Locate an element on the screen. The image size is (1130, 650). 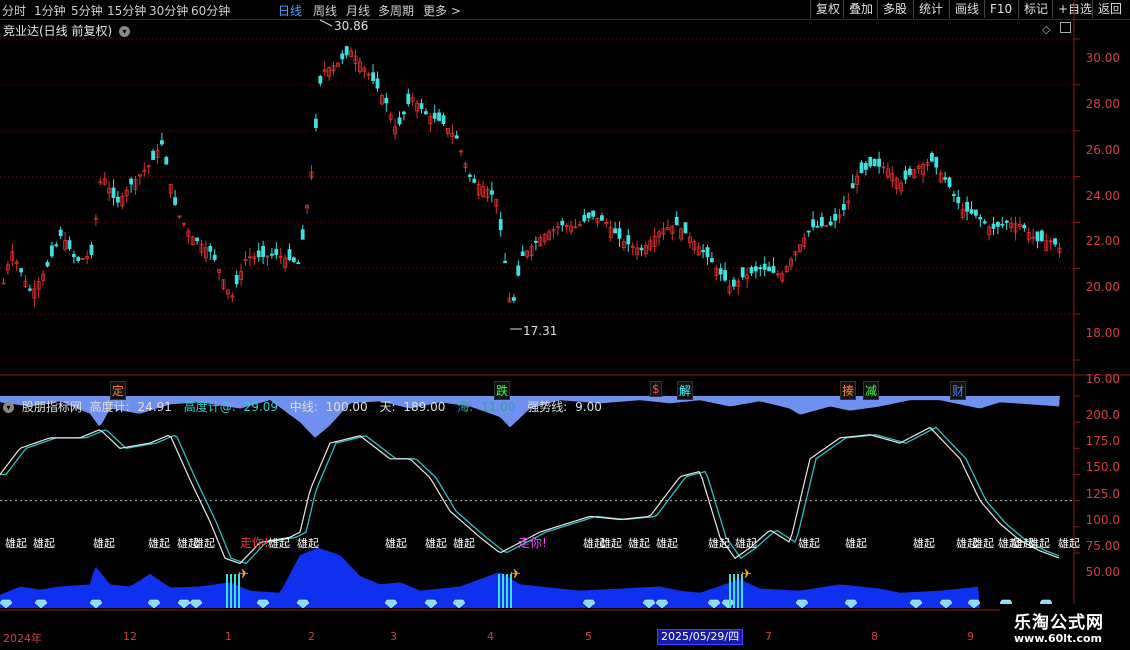
diamond-icon: ◇ is located at coordinates (1046, 29).